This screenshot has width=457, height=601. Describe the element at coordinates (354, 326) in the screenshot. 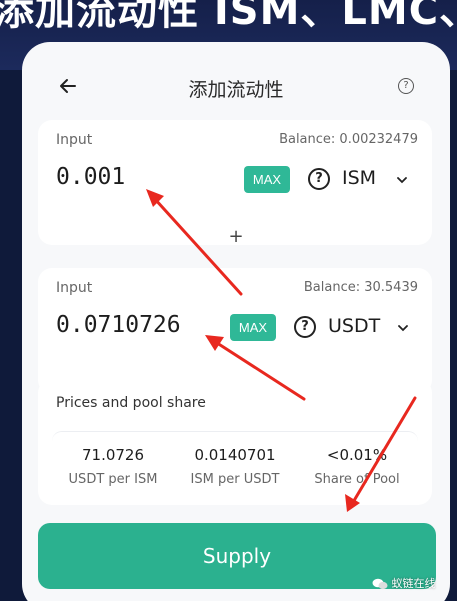

I see `input-b-token-symbol: USDT` at that location.